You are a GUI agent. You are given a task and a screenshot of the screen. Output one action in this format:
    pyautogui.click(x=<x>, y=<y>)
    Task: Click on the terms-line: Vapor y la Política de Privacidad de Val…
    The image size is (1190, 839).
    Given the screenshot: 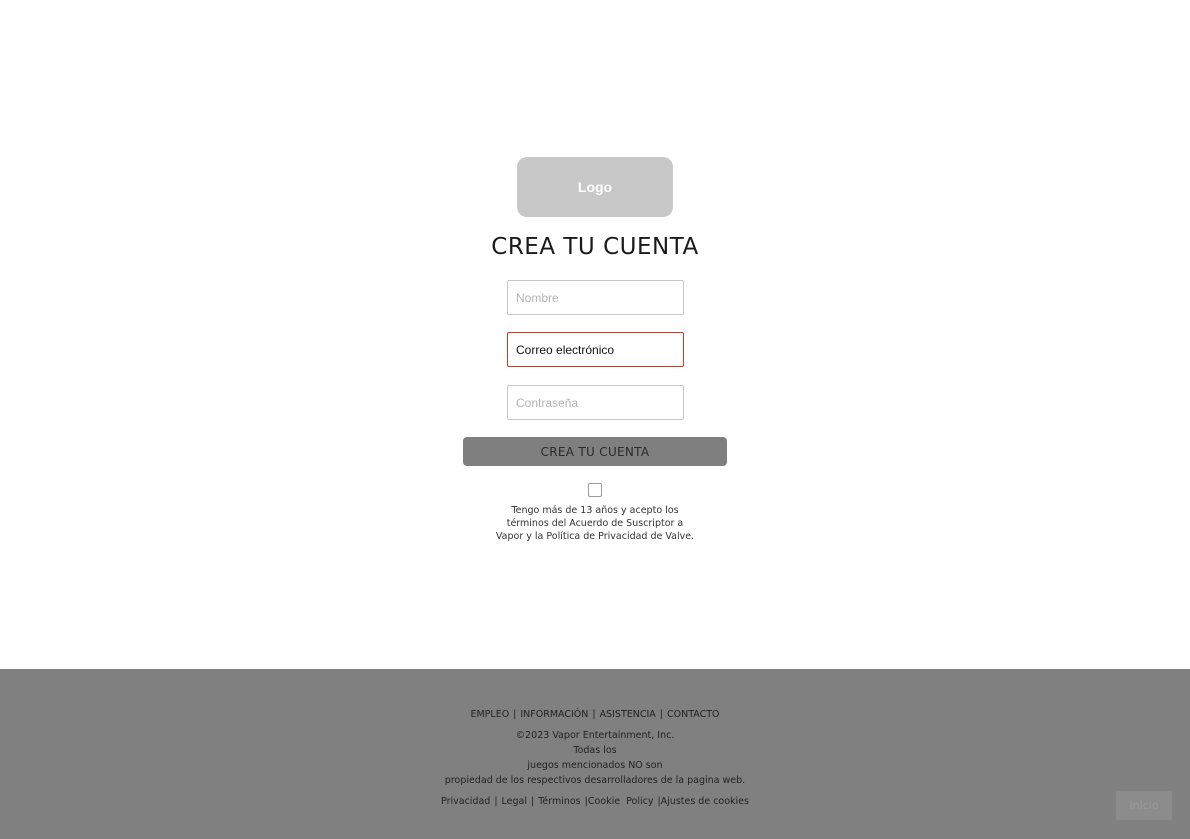 What is the action you would take?
    pyautogui.click(x=595, y=536)
    